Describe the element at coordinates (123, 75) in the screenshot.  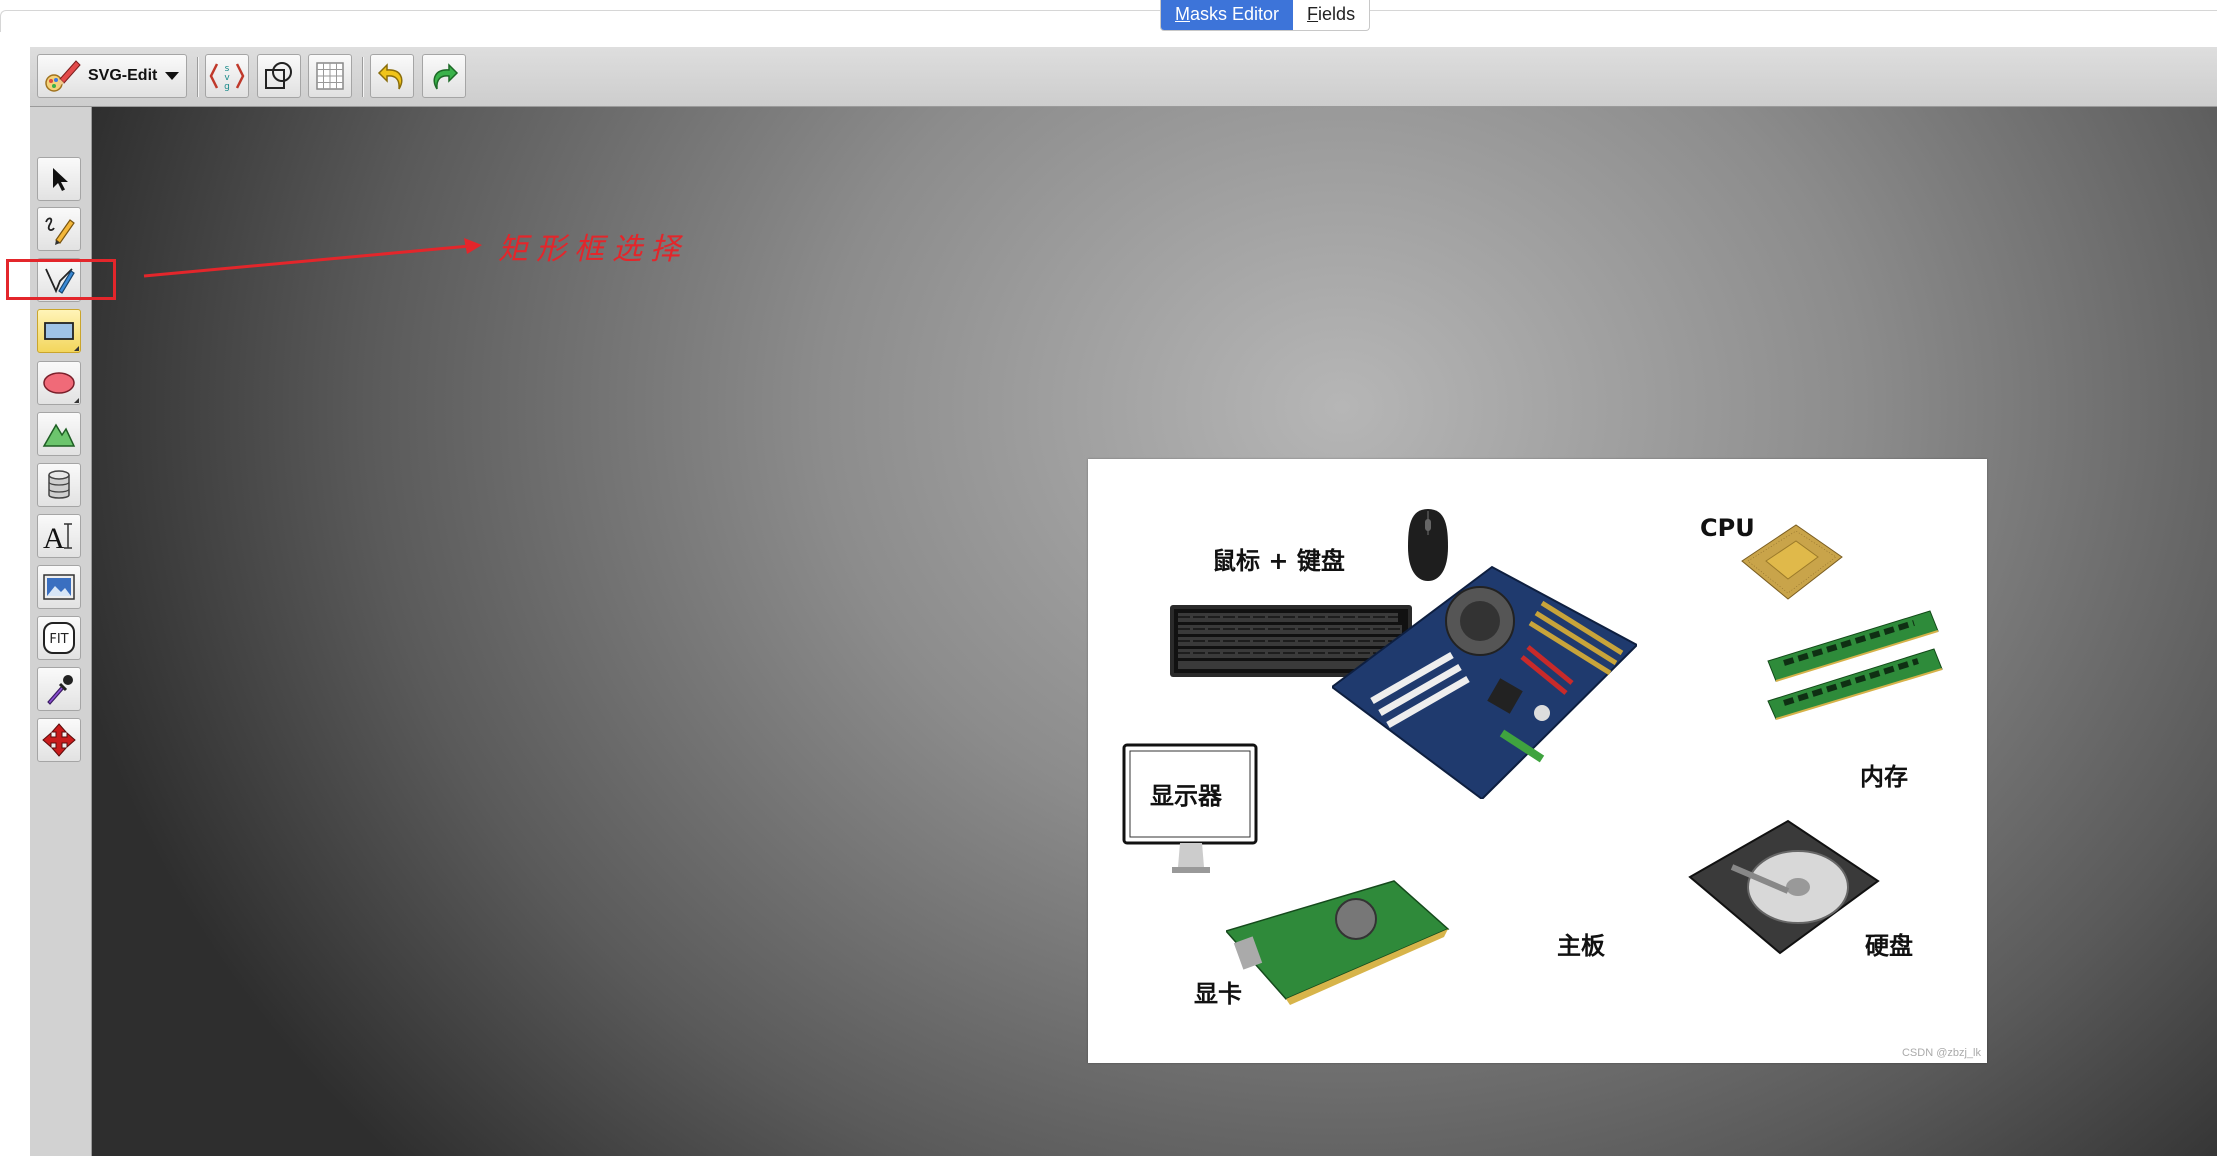
I see `main-menu-label: SVG-Edit` at that location.